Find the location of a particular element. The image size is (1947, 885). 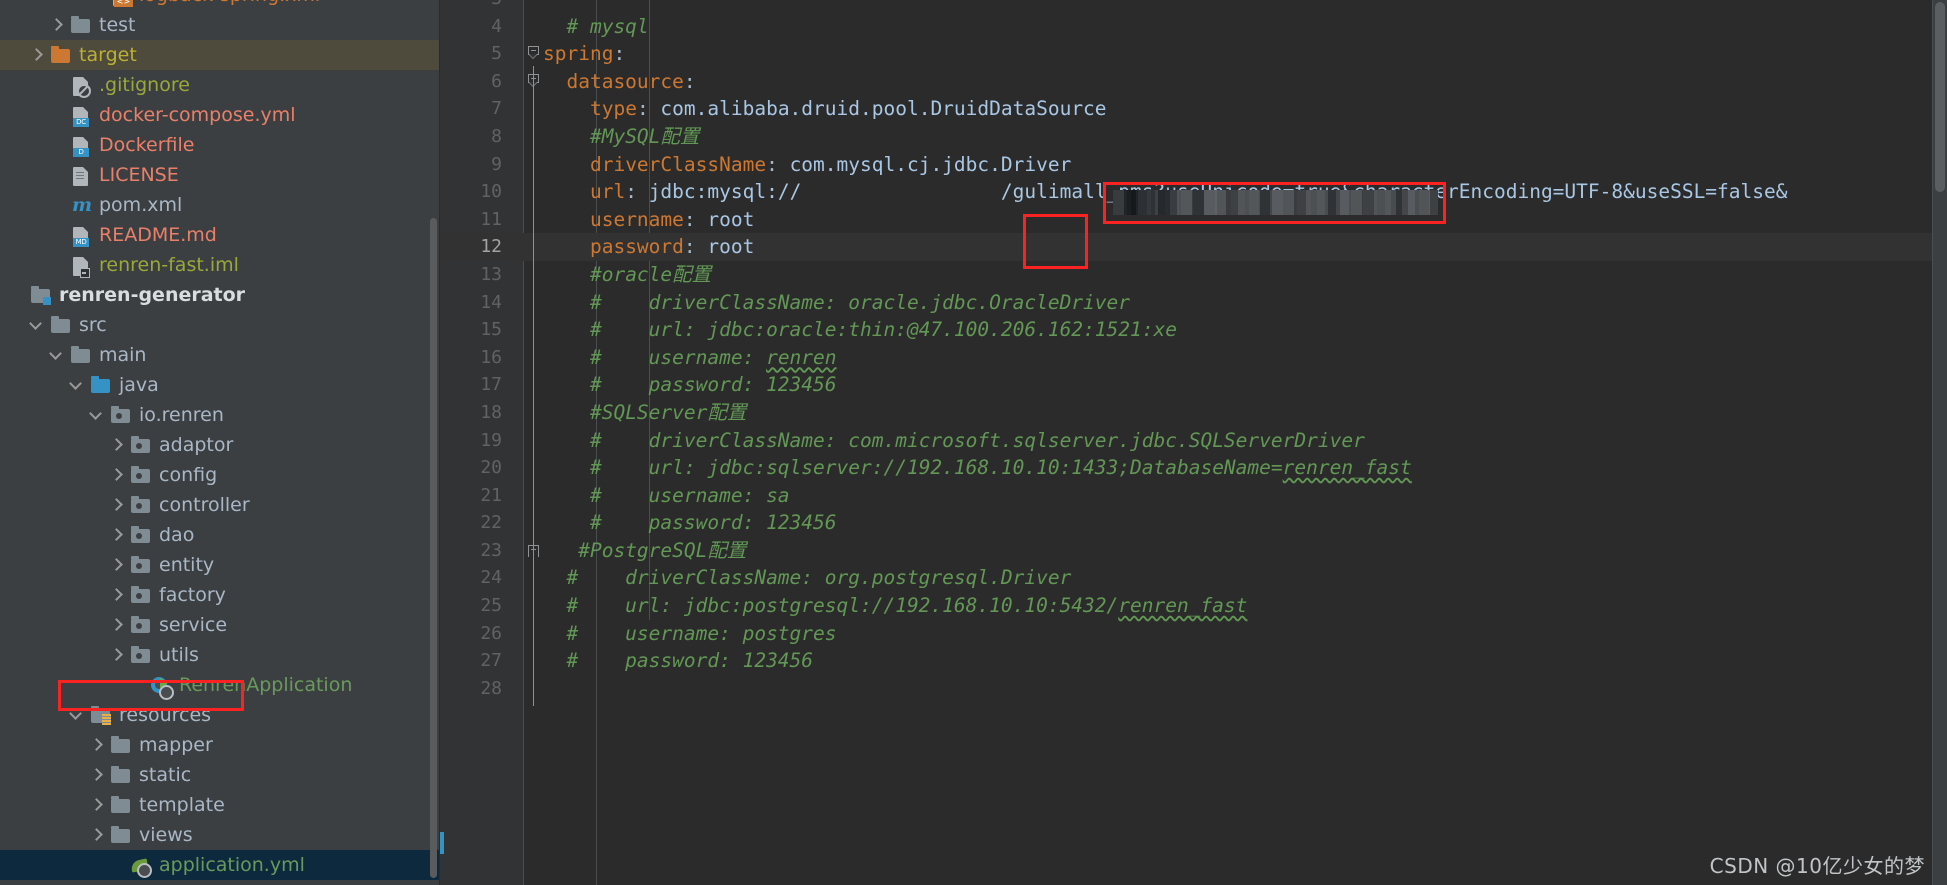

tree-item-views: views is located at coordinates (220, 835).